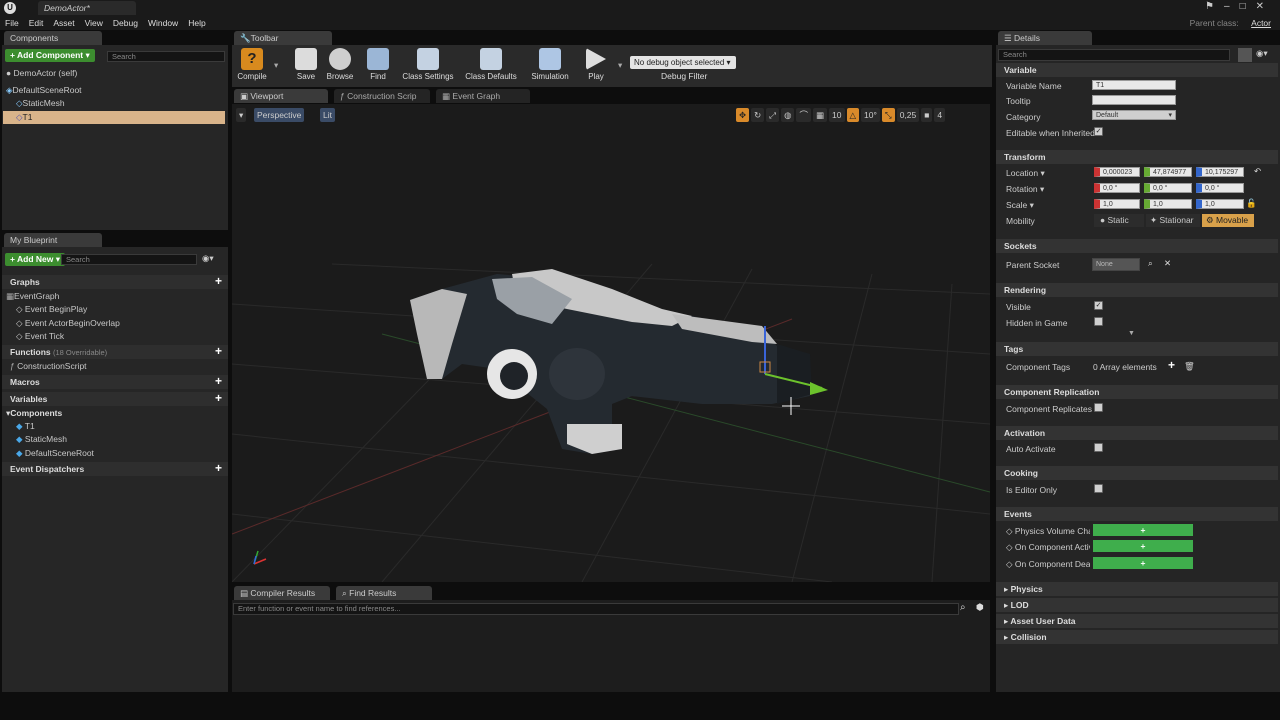 The width and height of the screenshot is (1280, 720). I want to click on menu-window: Window, so click(163, 23).